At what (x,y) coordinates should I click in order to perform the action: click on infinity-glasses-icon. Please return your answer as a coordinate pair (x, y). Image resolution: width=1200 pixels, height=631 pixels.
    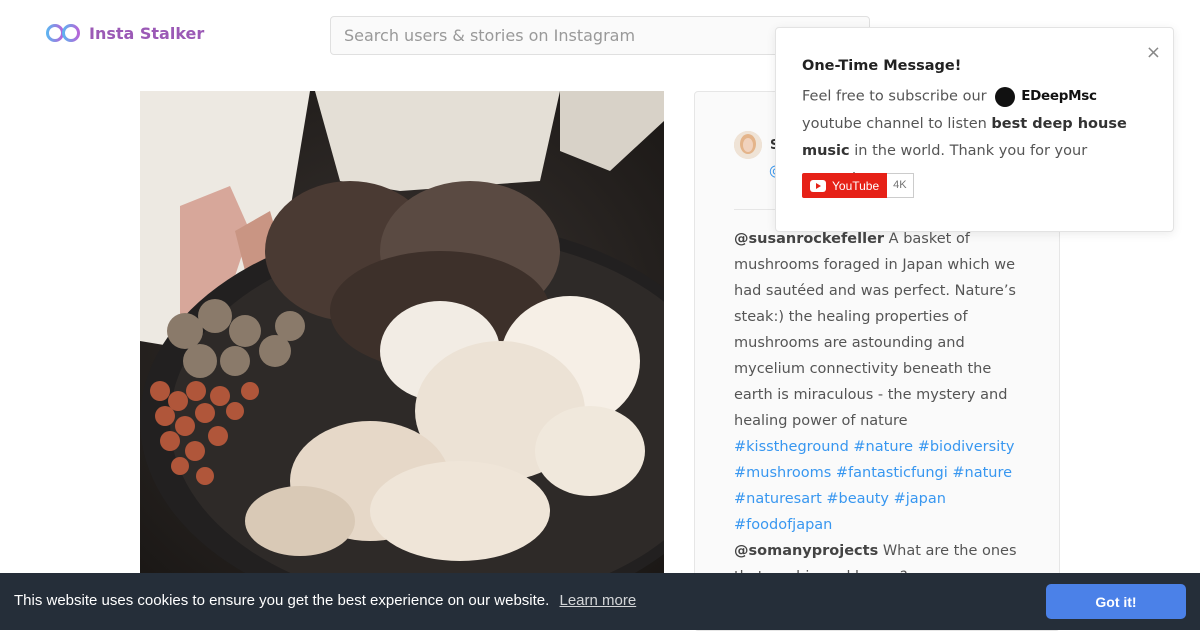
    Looking at the image, I should click on (63, 33).